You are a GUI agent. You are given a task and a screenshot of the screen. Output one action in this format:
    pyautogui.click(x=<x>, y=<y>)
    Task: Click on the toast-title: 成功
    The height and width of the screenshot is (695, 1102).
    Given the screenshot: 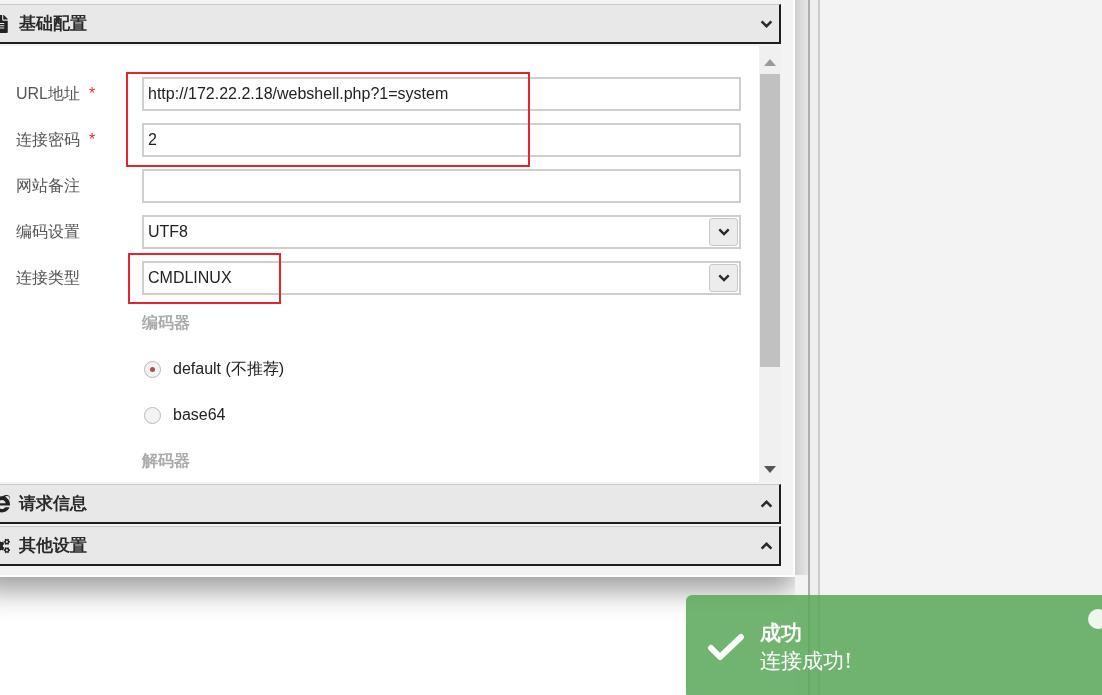 What is the action you would take?
    pyautogui.click(x=781, y=633)
    